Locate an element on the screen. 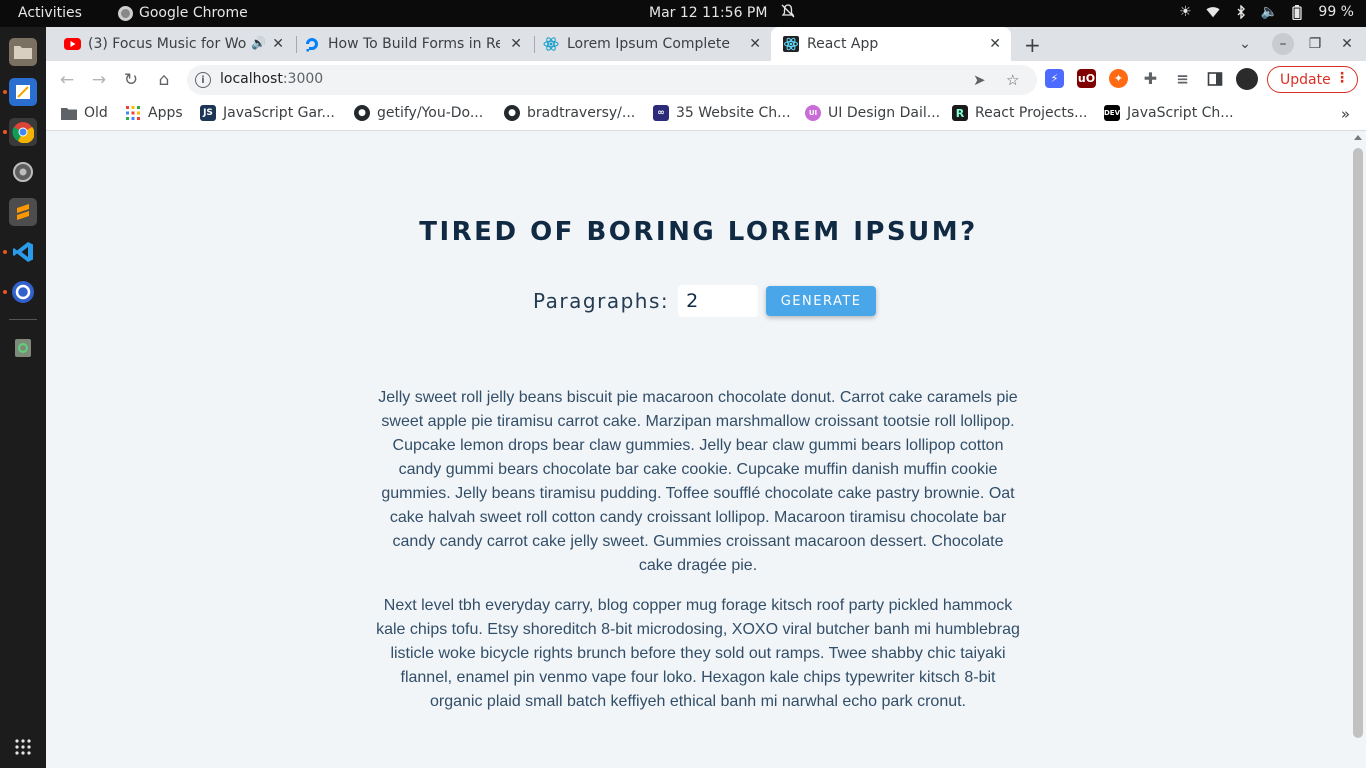 The width and height of the screenshot is (1366, 768). app-menu: Google Chrome is located at coordinates (183, 13).